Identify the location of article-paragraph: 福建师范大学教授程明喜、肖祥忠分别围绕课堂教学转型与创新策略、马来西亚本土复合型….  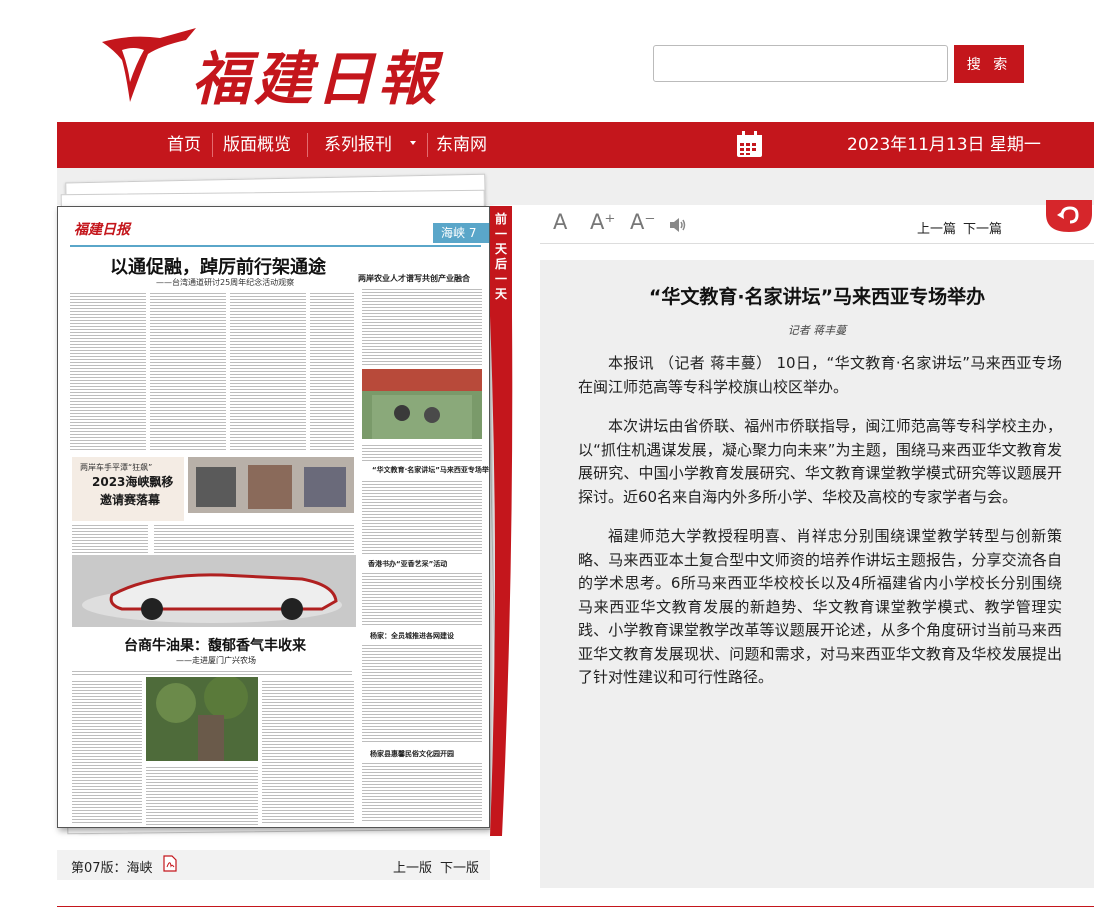
(820, 606).